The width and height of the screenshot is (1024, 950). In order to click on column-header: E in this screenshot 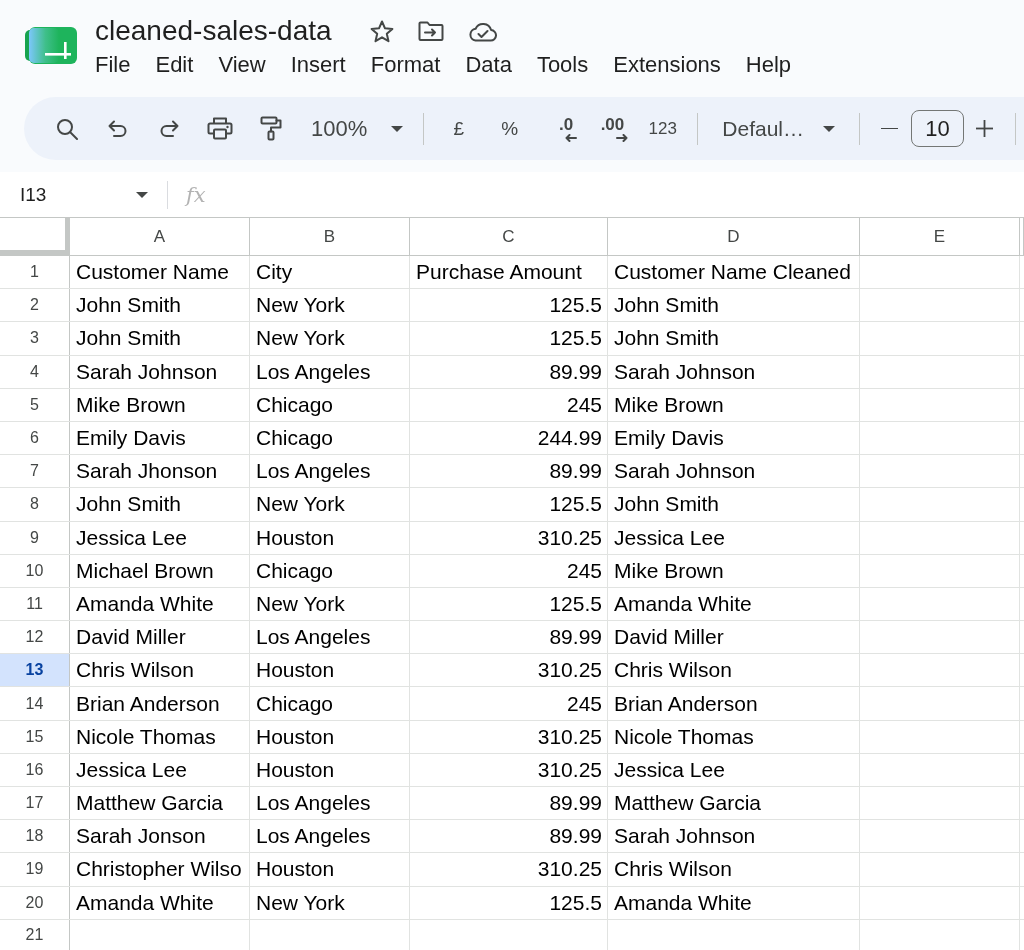, I will do `click(940, 236)`.